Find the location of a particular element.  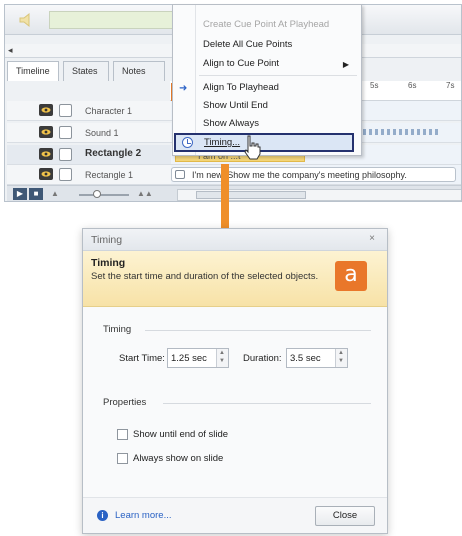

start-time-spinner: ▲ ▼ is located at coordinates (222, 358).